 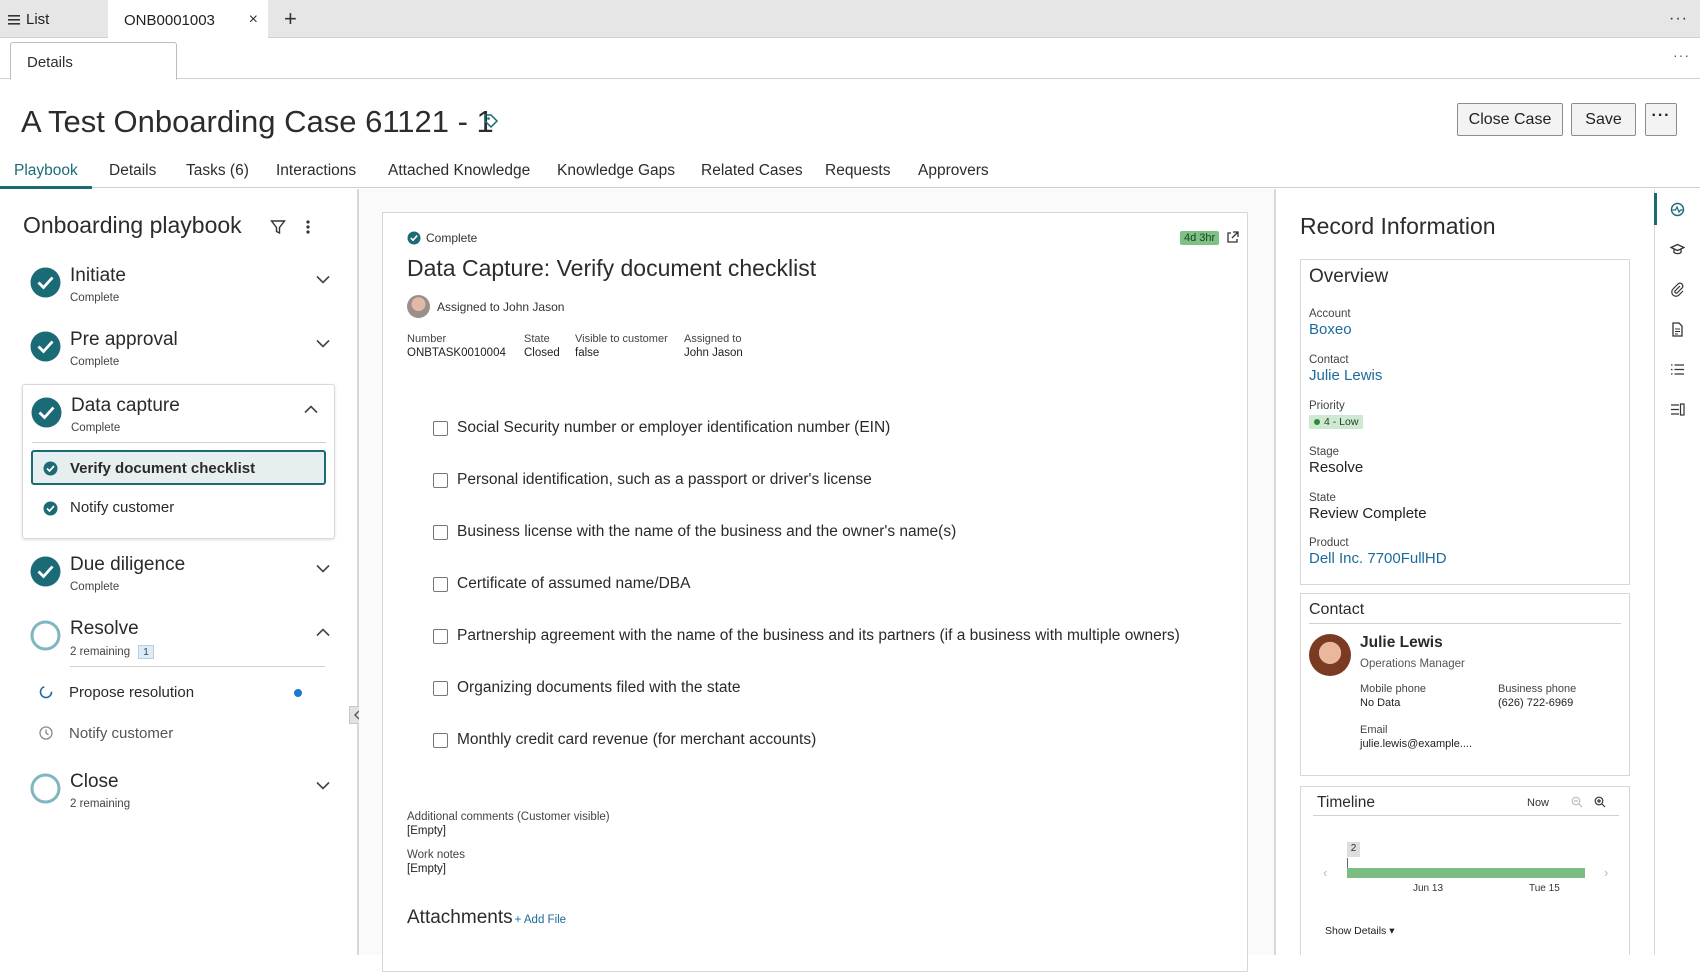 What do you see at coordinates (1603, 119) in the screenshot?
I see `save-button: Save` at bounding box center [1603, 119].